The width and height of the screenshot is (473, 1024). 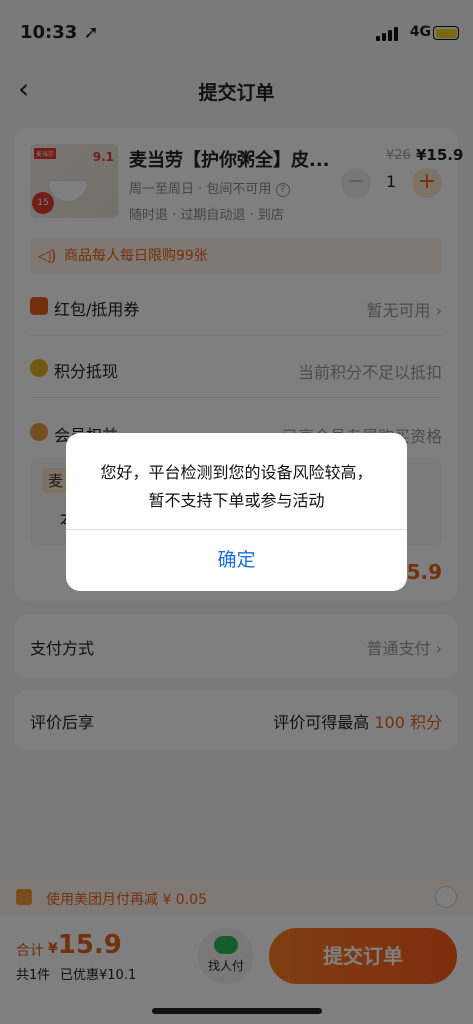 What do you see at coordinates (236, 560) in the screenshot?
I see `confirm-button: 确定` at bounding box center [236, 560].